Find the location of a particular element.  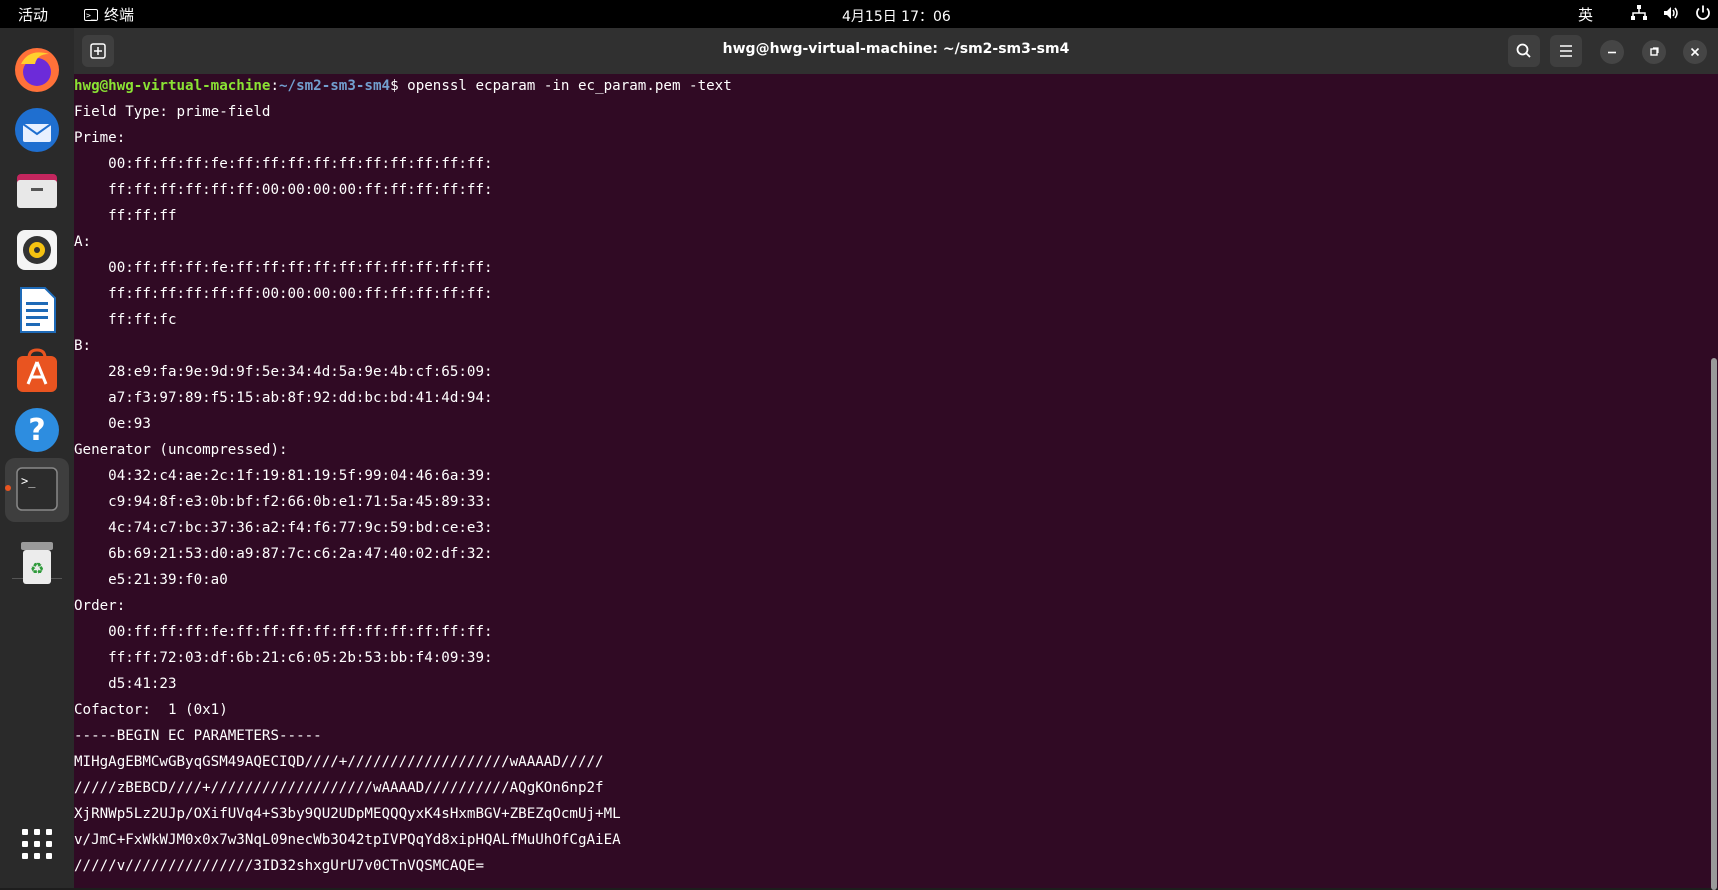

running-indicator is located at coordinates (8, 488).